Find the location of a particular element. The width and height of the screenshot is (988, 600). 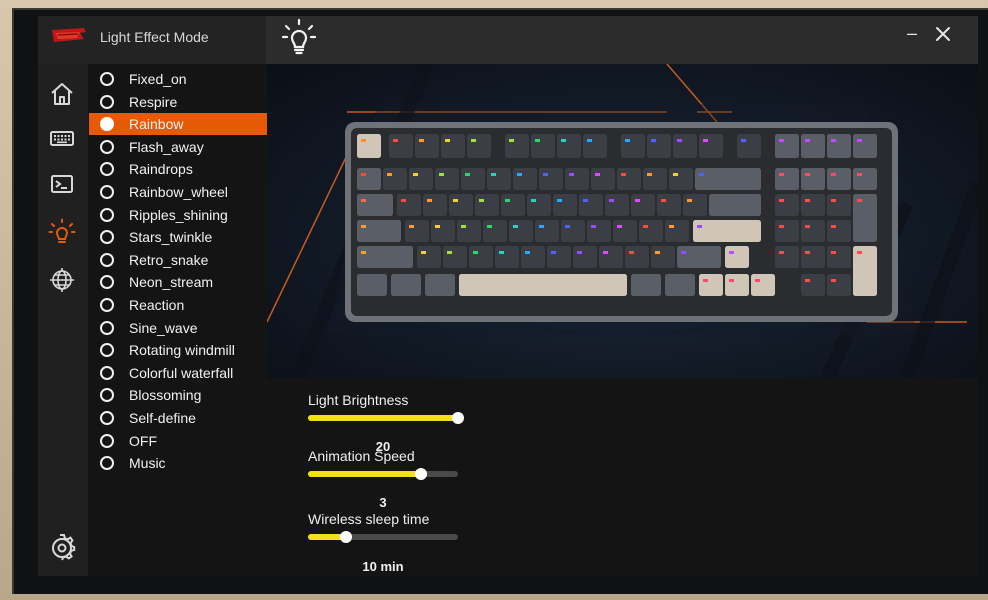

effect-mode-item: Music is located at coordinates (178, 463).